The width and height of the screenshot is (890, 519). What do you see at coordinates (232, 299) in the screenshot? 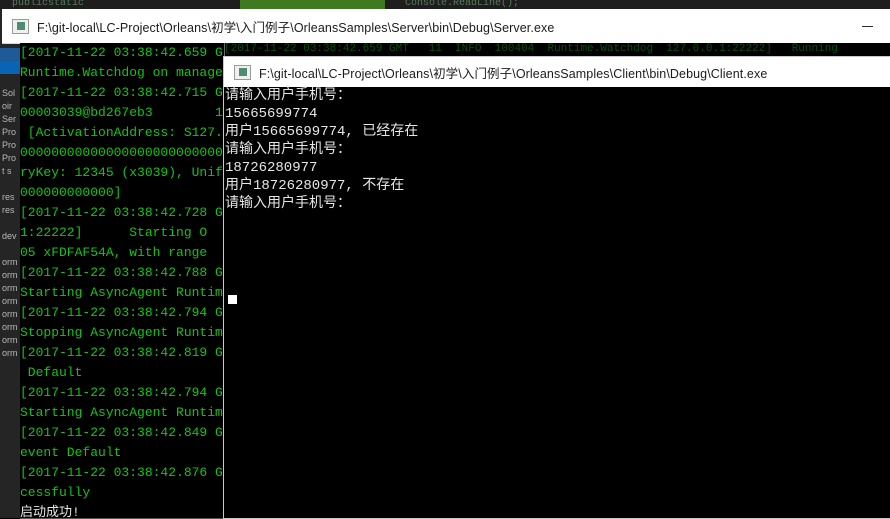
I see `block-cursor-icon` at bounding box center [232, 299].